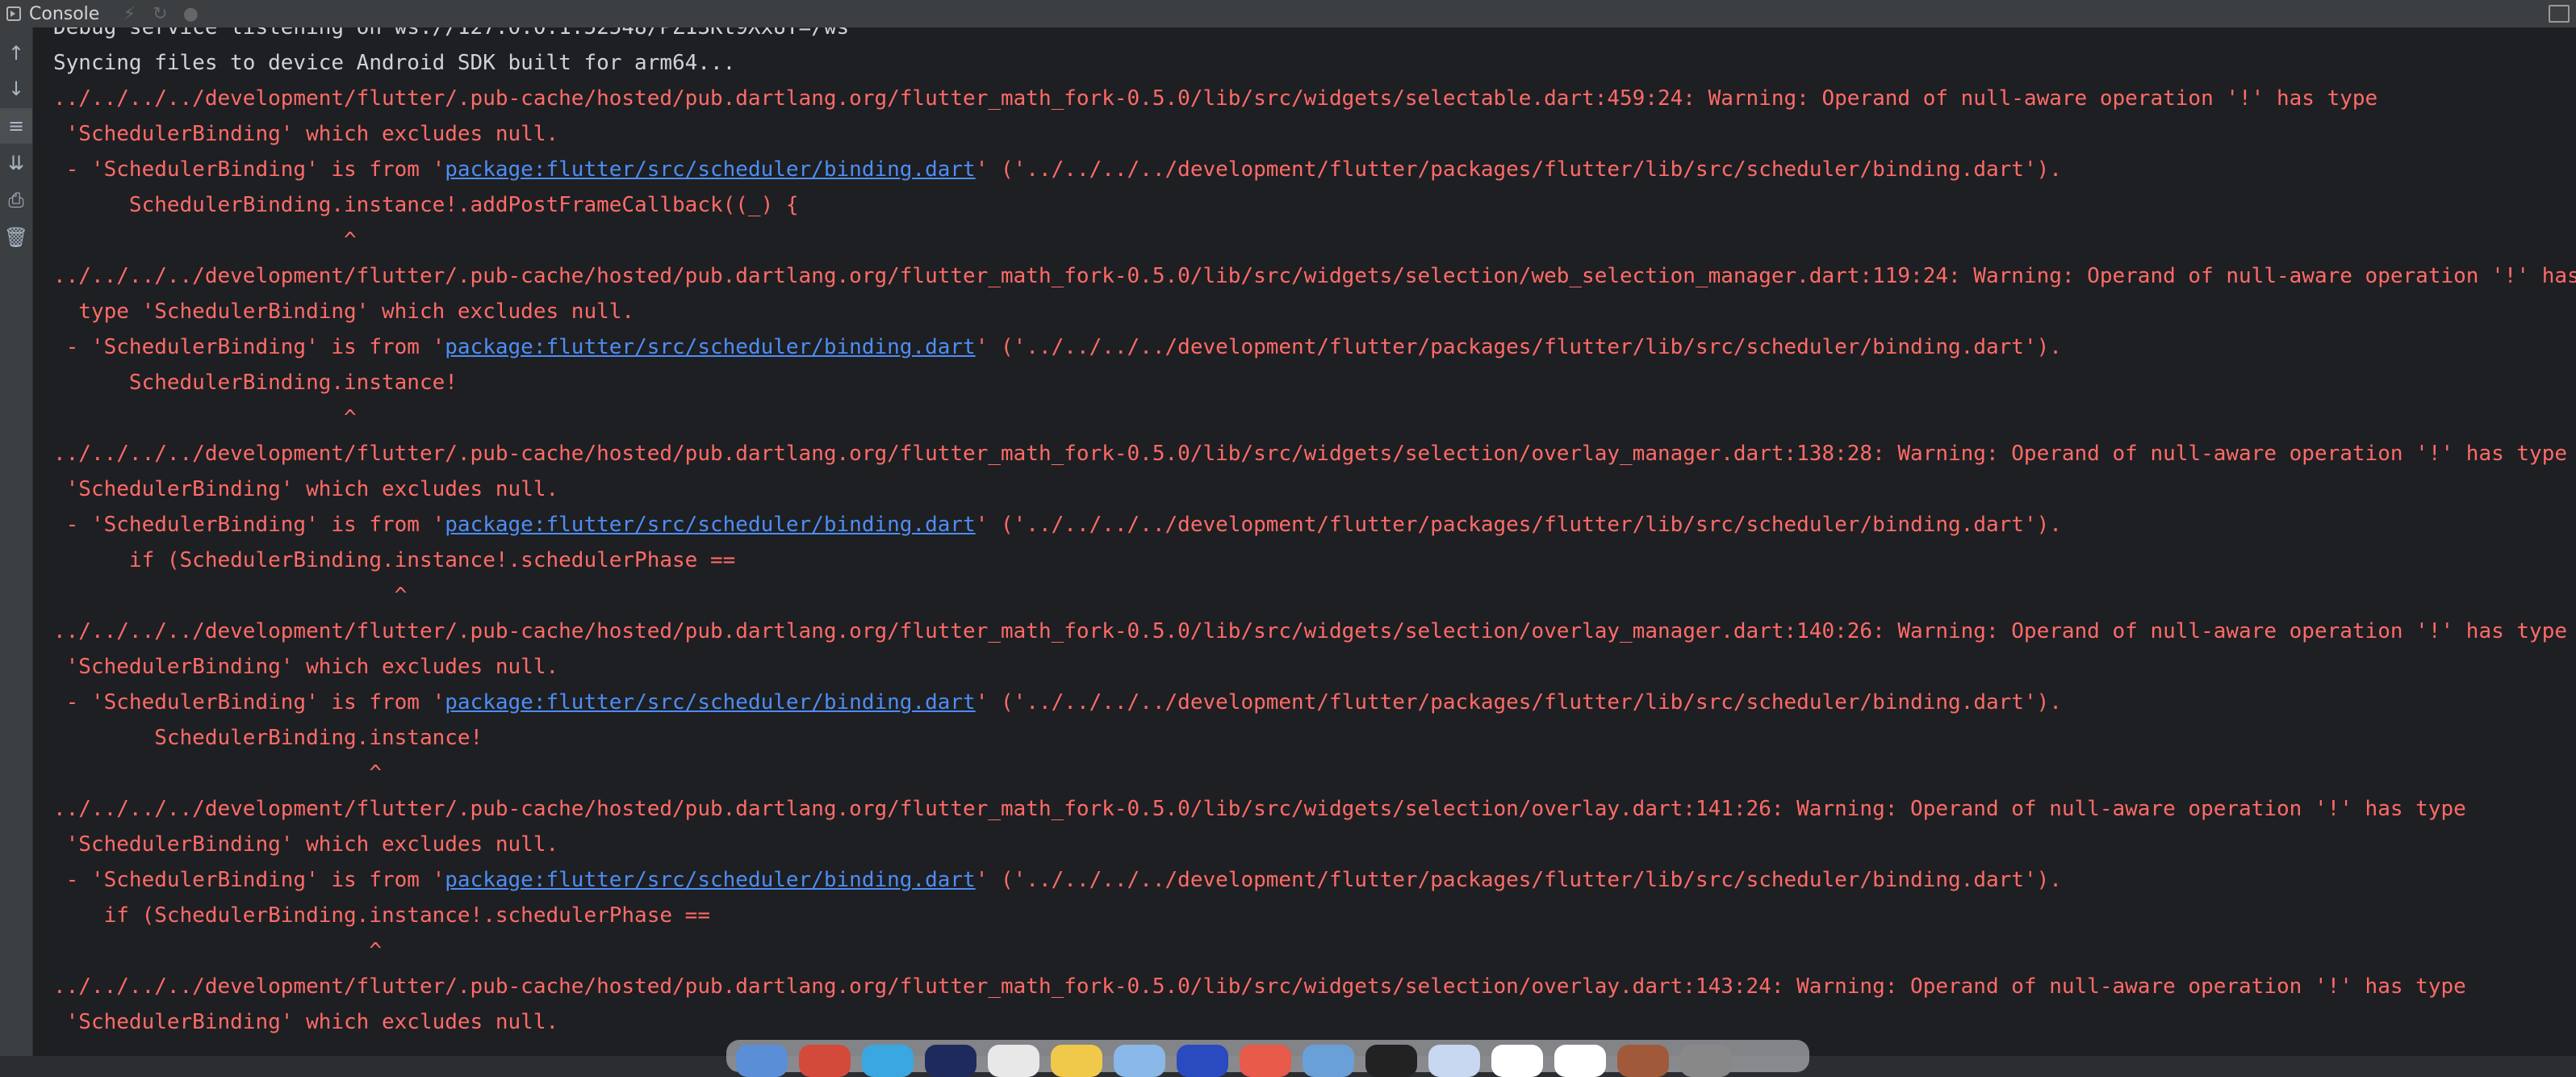 The height and width of the screenshot is (1077, 2576). Describe the element at coordinates (2559, 14) in the screenshot. I see `layout-icon` at that location.